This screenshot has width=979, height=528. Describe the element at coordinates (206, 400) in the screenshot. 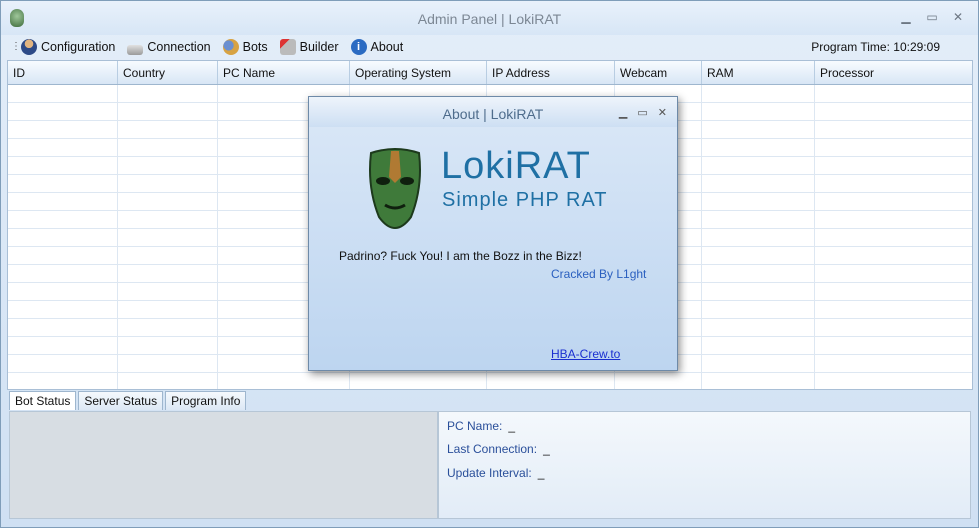

I see `tab-program-info: Program Info` at that location.